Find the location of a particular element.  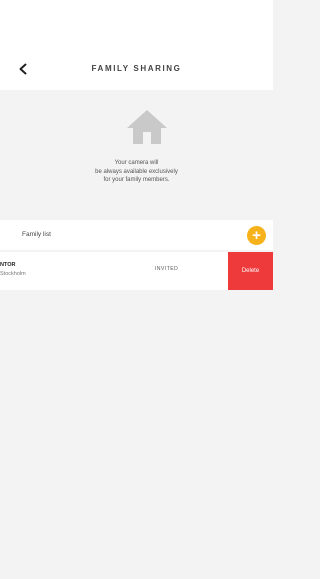

add-member-button: + is located at coordinates (256, 235).